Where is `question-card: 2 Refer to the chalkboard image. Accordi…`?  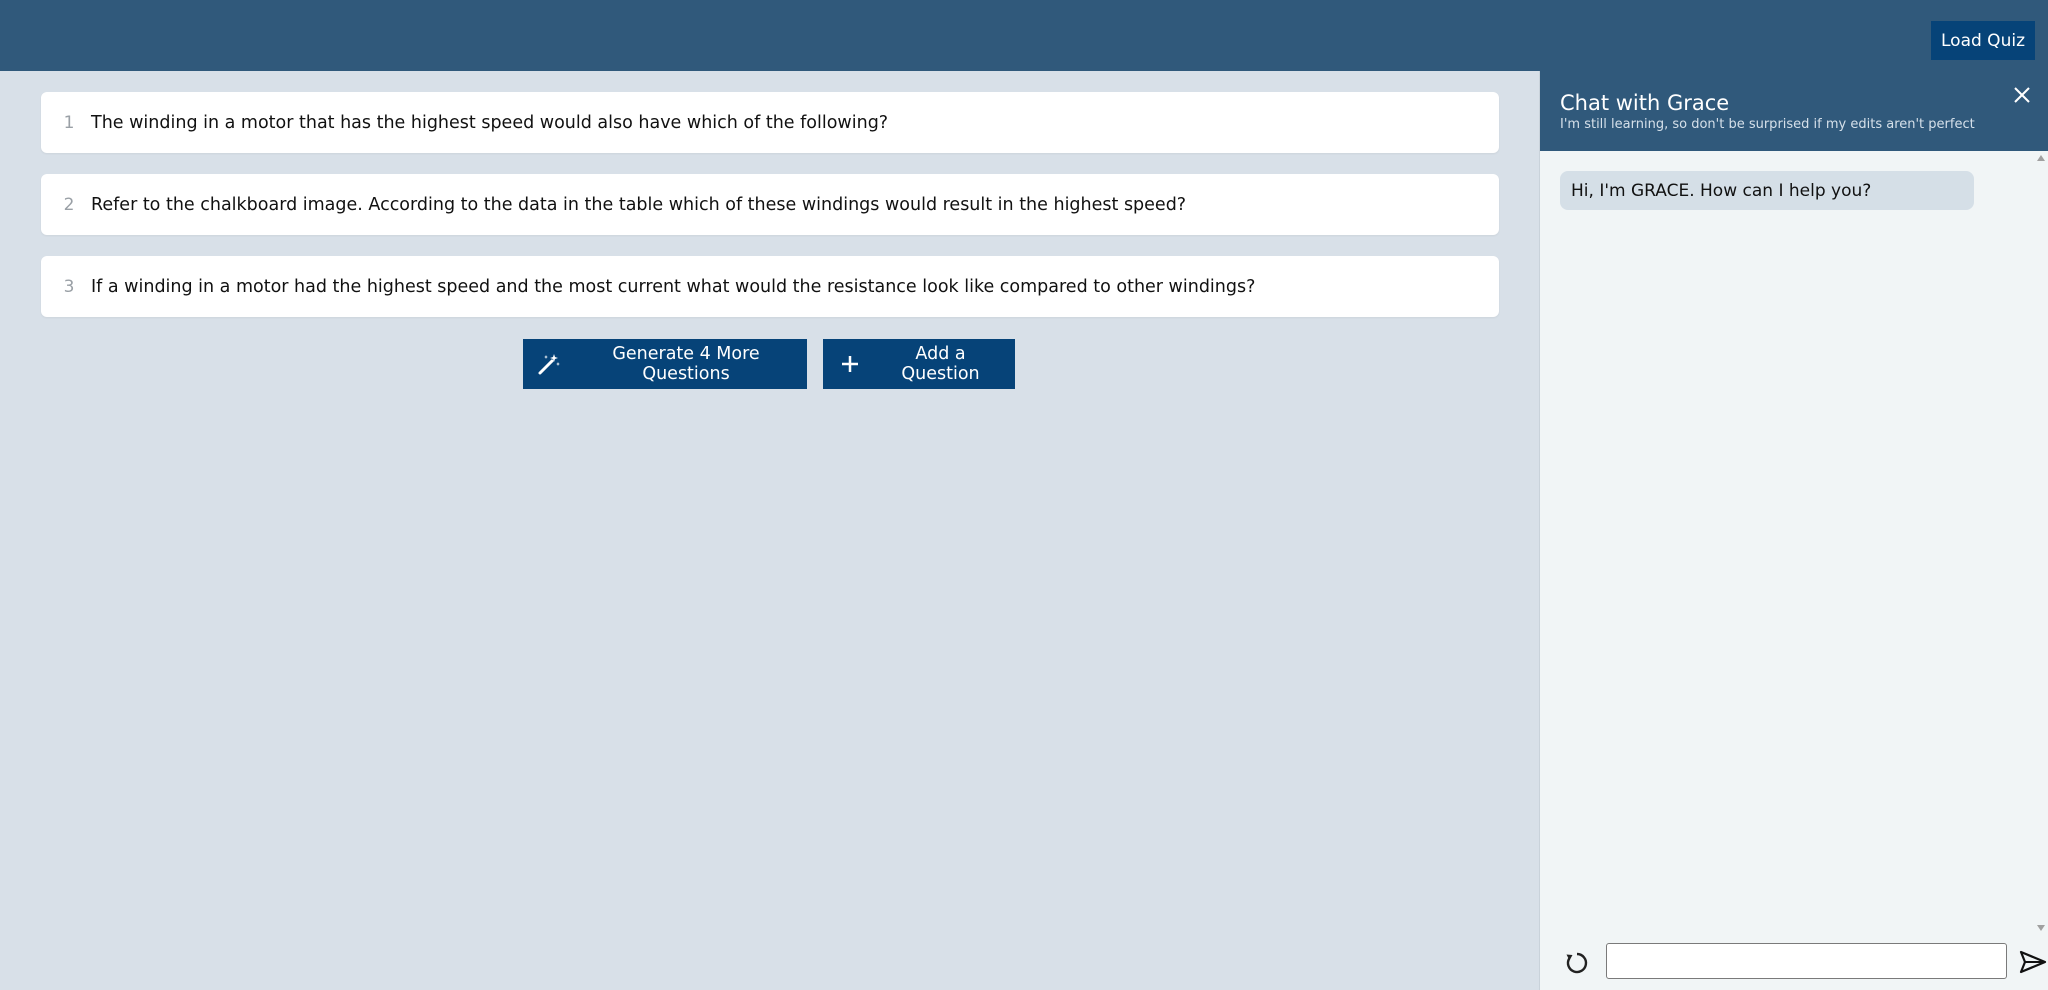
question-card: 2 Refer to the chalkboard image. Accordi… is located at coordinates (770, 204).